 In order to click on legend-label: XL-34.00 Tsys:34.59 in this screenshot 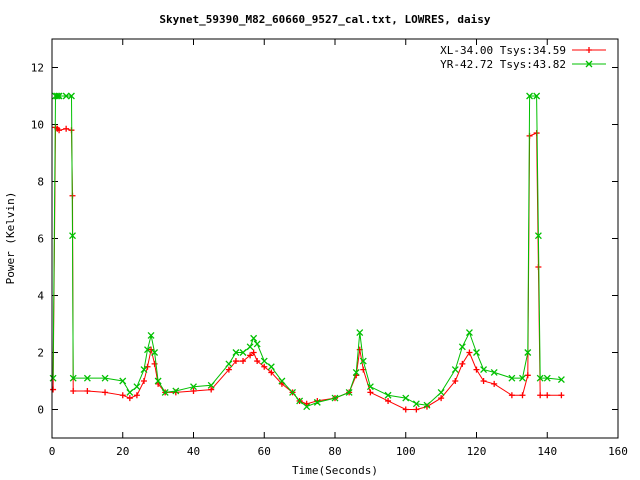, I will do `click(503, 50)`.